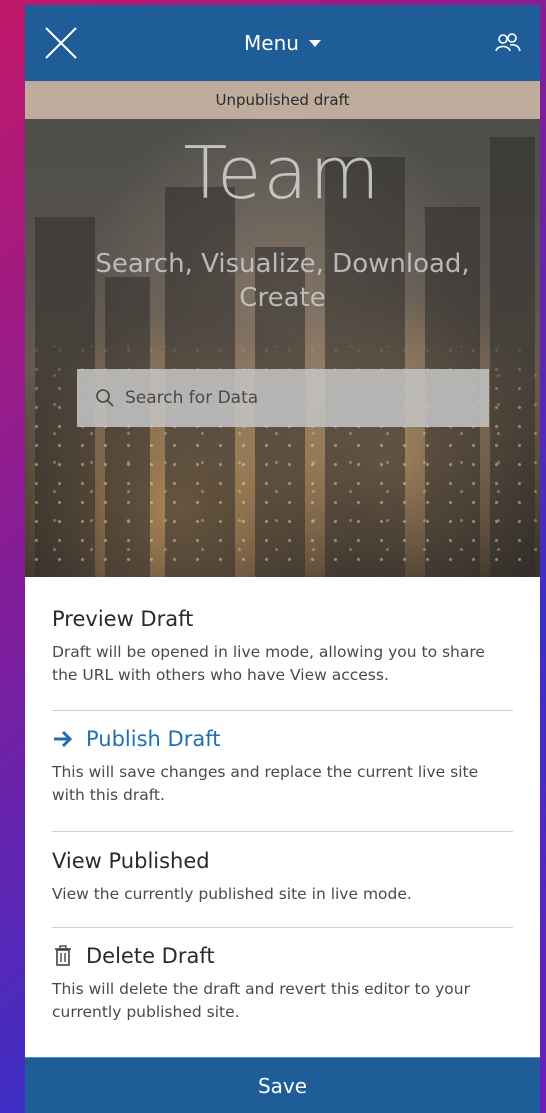 The height and width of the screenshot is (1113, 546). Describe the element at coordinates (63, 739) in the screenshot. I see `arrow-right-icon` at that location.